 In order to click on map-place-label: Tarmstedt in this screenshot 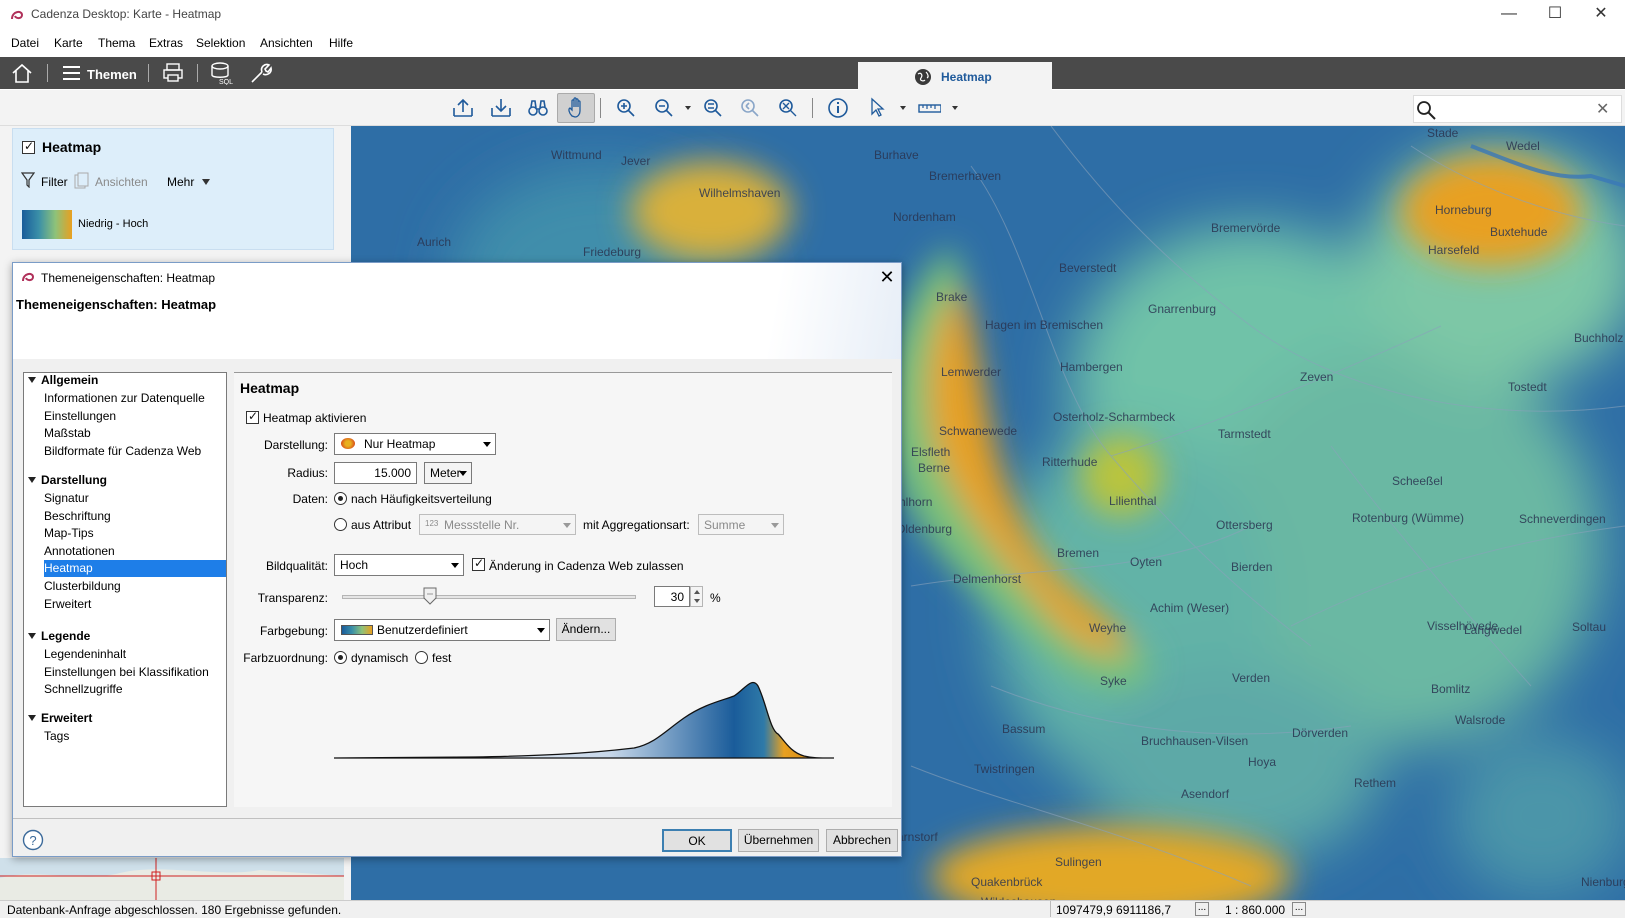, I will do `click(1244, 434)`.